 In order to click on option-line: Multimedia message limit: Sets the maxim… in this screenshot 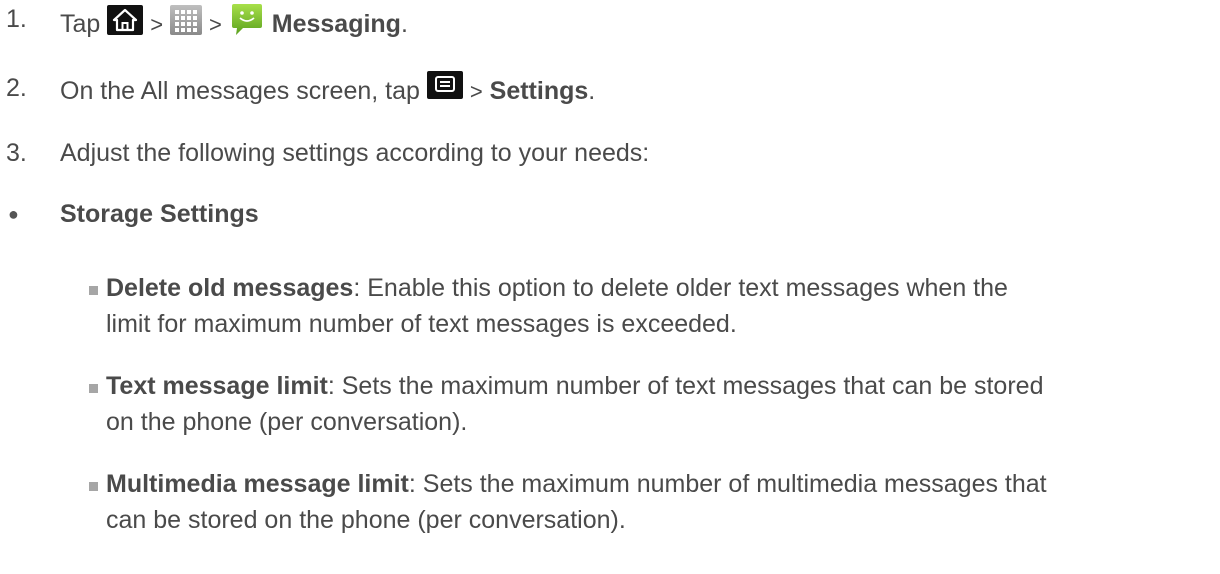, I will do `click(576, 484)`.